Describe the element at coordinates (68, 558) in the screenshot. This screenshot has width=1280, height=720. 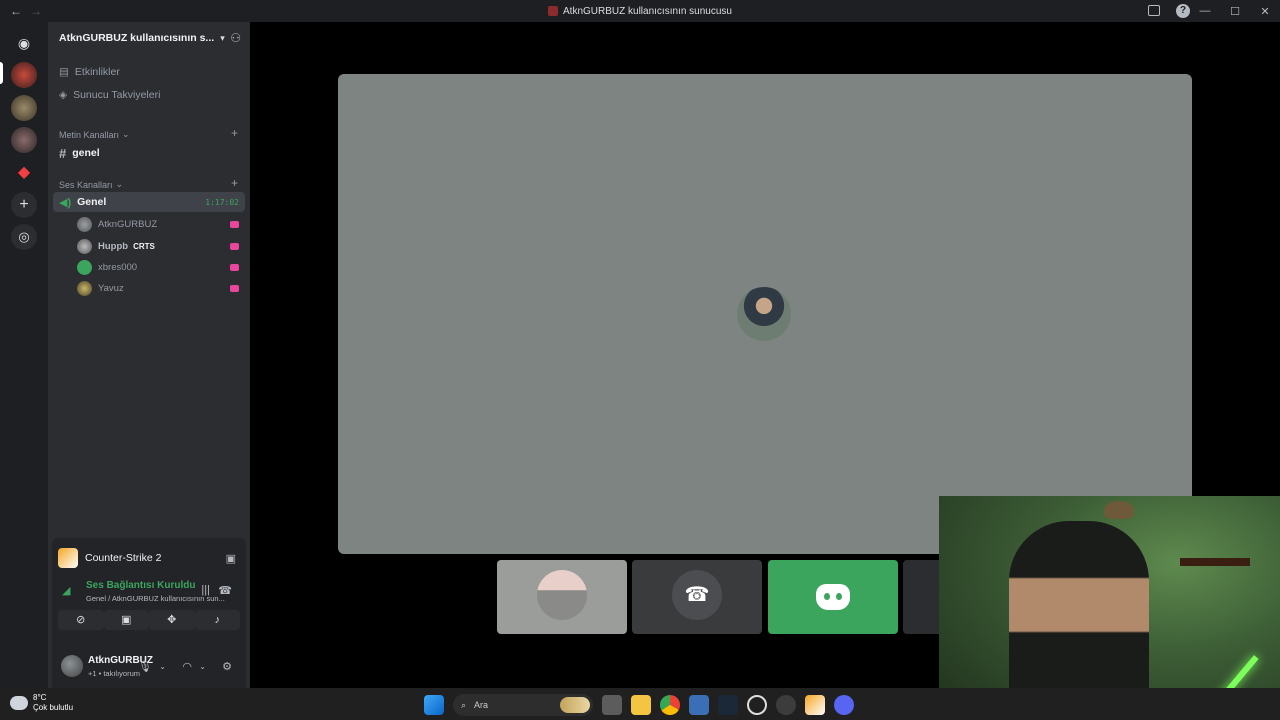
I see `game-icon` at that location.